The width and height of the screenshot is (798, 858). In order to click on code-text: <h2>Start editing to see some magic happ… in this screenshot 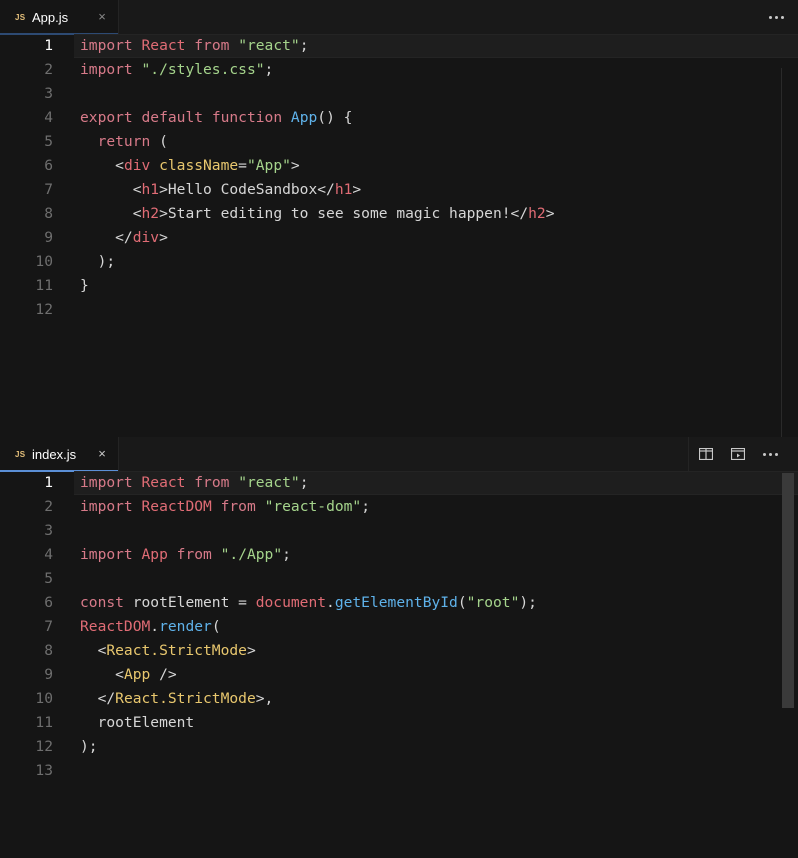, I will do `click(317, 214)`.